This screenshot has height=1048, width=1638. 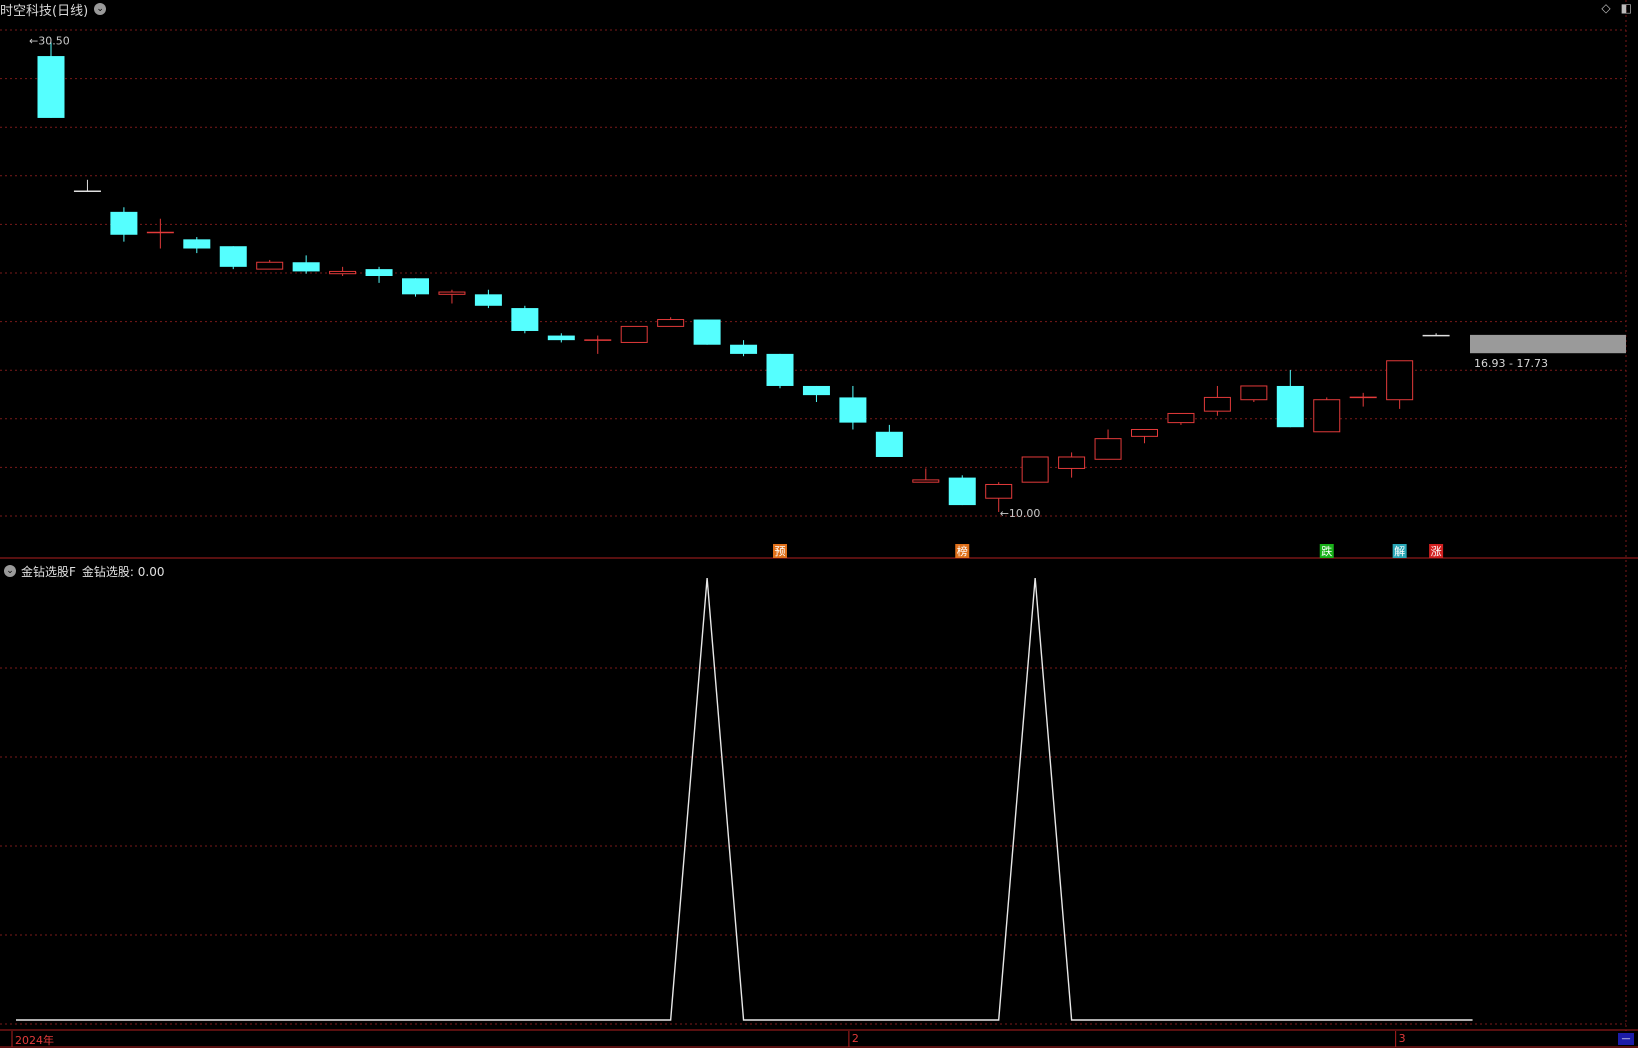 I want to click on axis-label-month-2: 2, so click(x=855, y=1038).